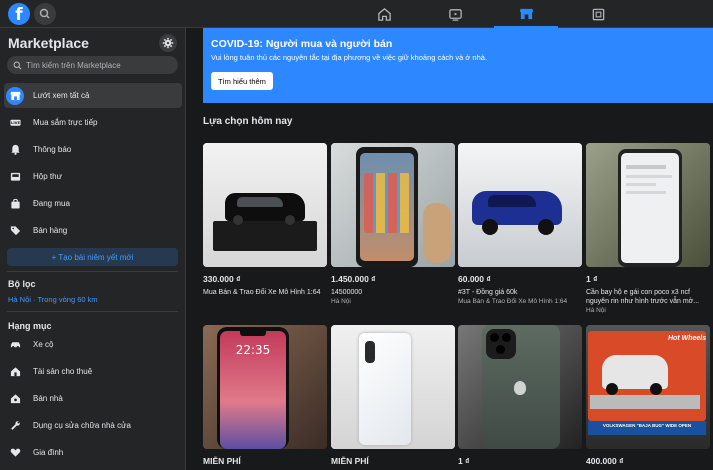  What do you see at coordinates (93, 95) in the screenshot?
I see `sidebar-item-browse-all: Lướt xem tất cả` at bounding box center [93, 95].